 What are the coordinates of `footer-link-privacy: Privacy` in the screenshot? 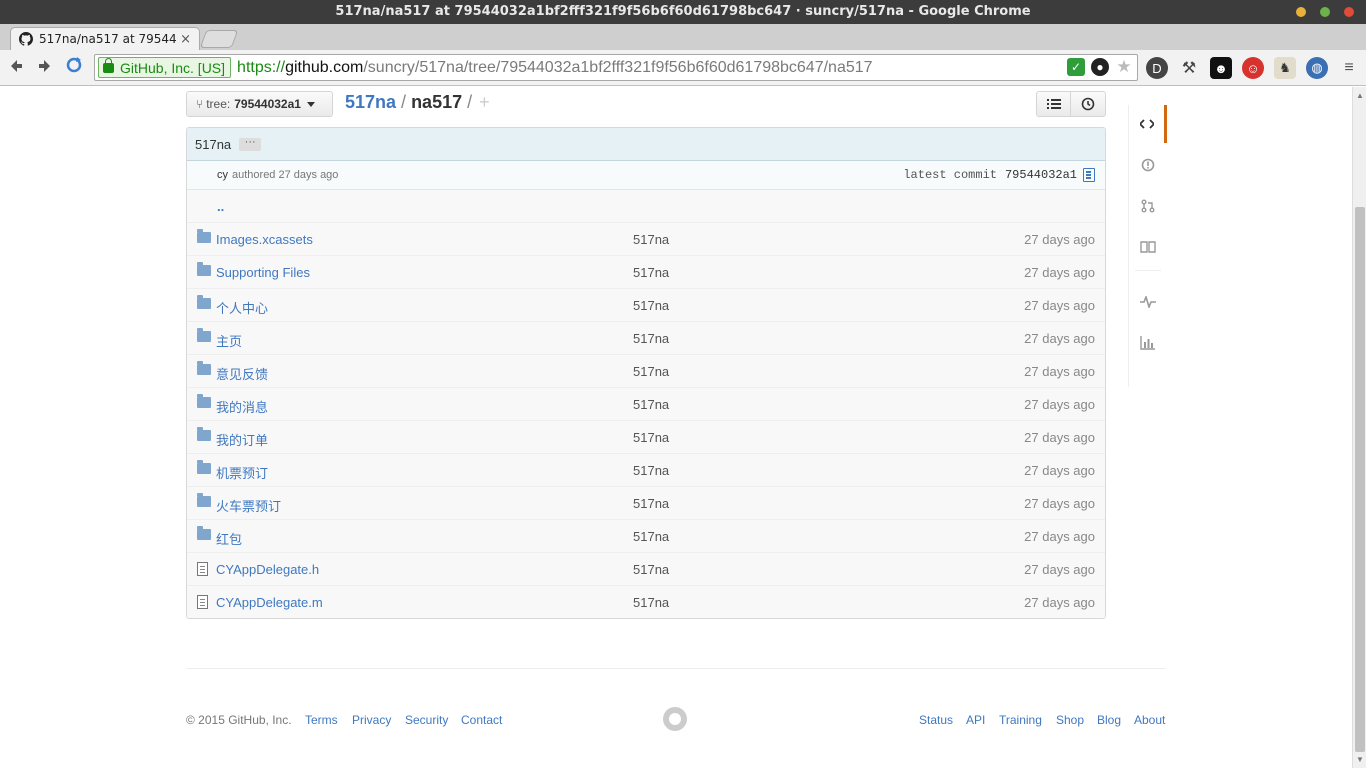 It's located at (371, 720).